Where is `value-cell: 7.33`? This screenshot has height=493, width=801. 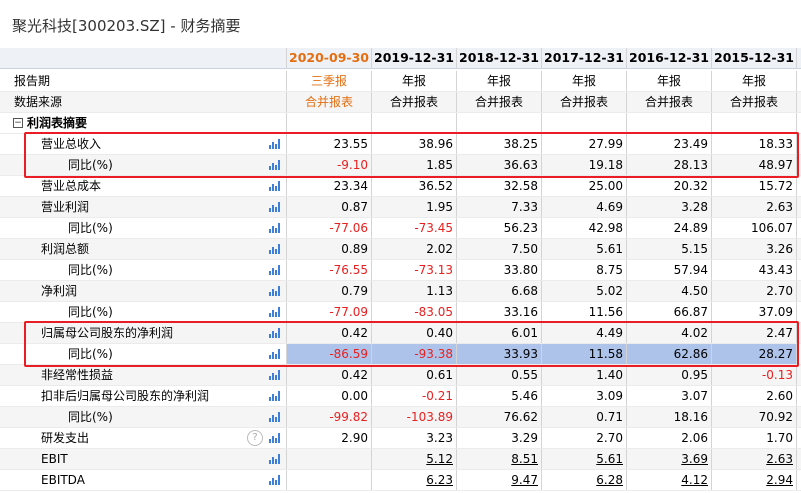
value-cell: 7.33 is located at coordinates (499, 207).